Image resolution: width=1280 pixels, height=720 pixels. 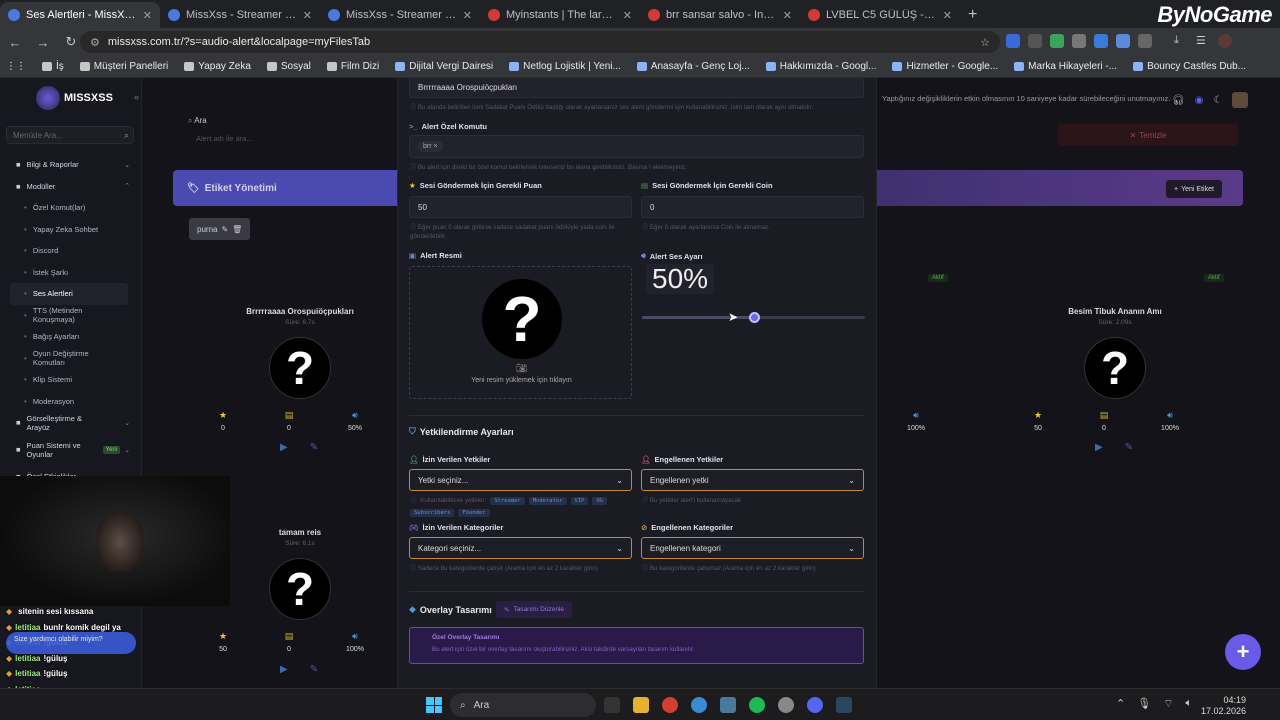 I want to click on taskbar-search: ⌕ Ara, so click(x=523, y=705).